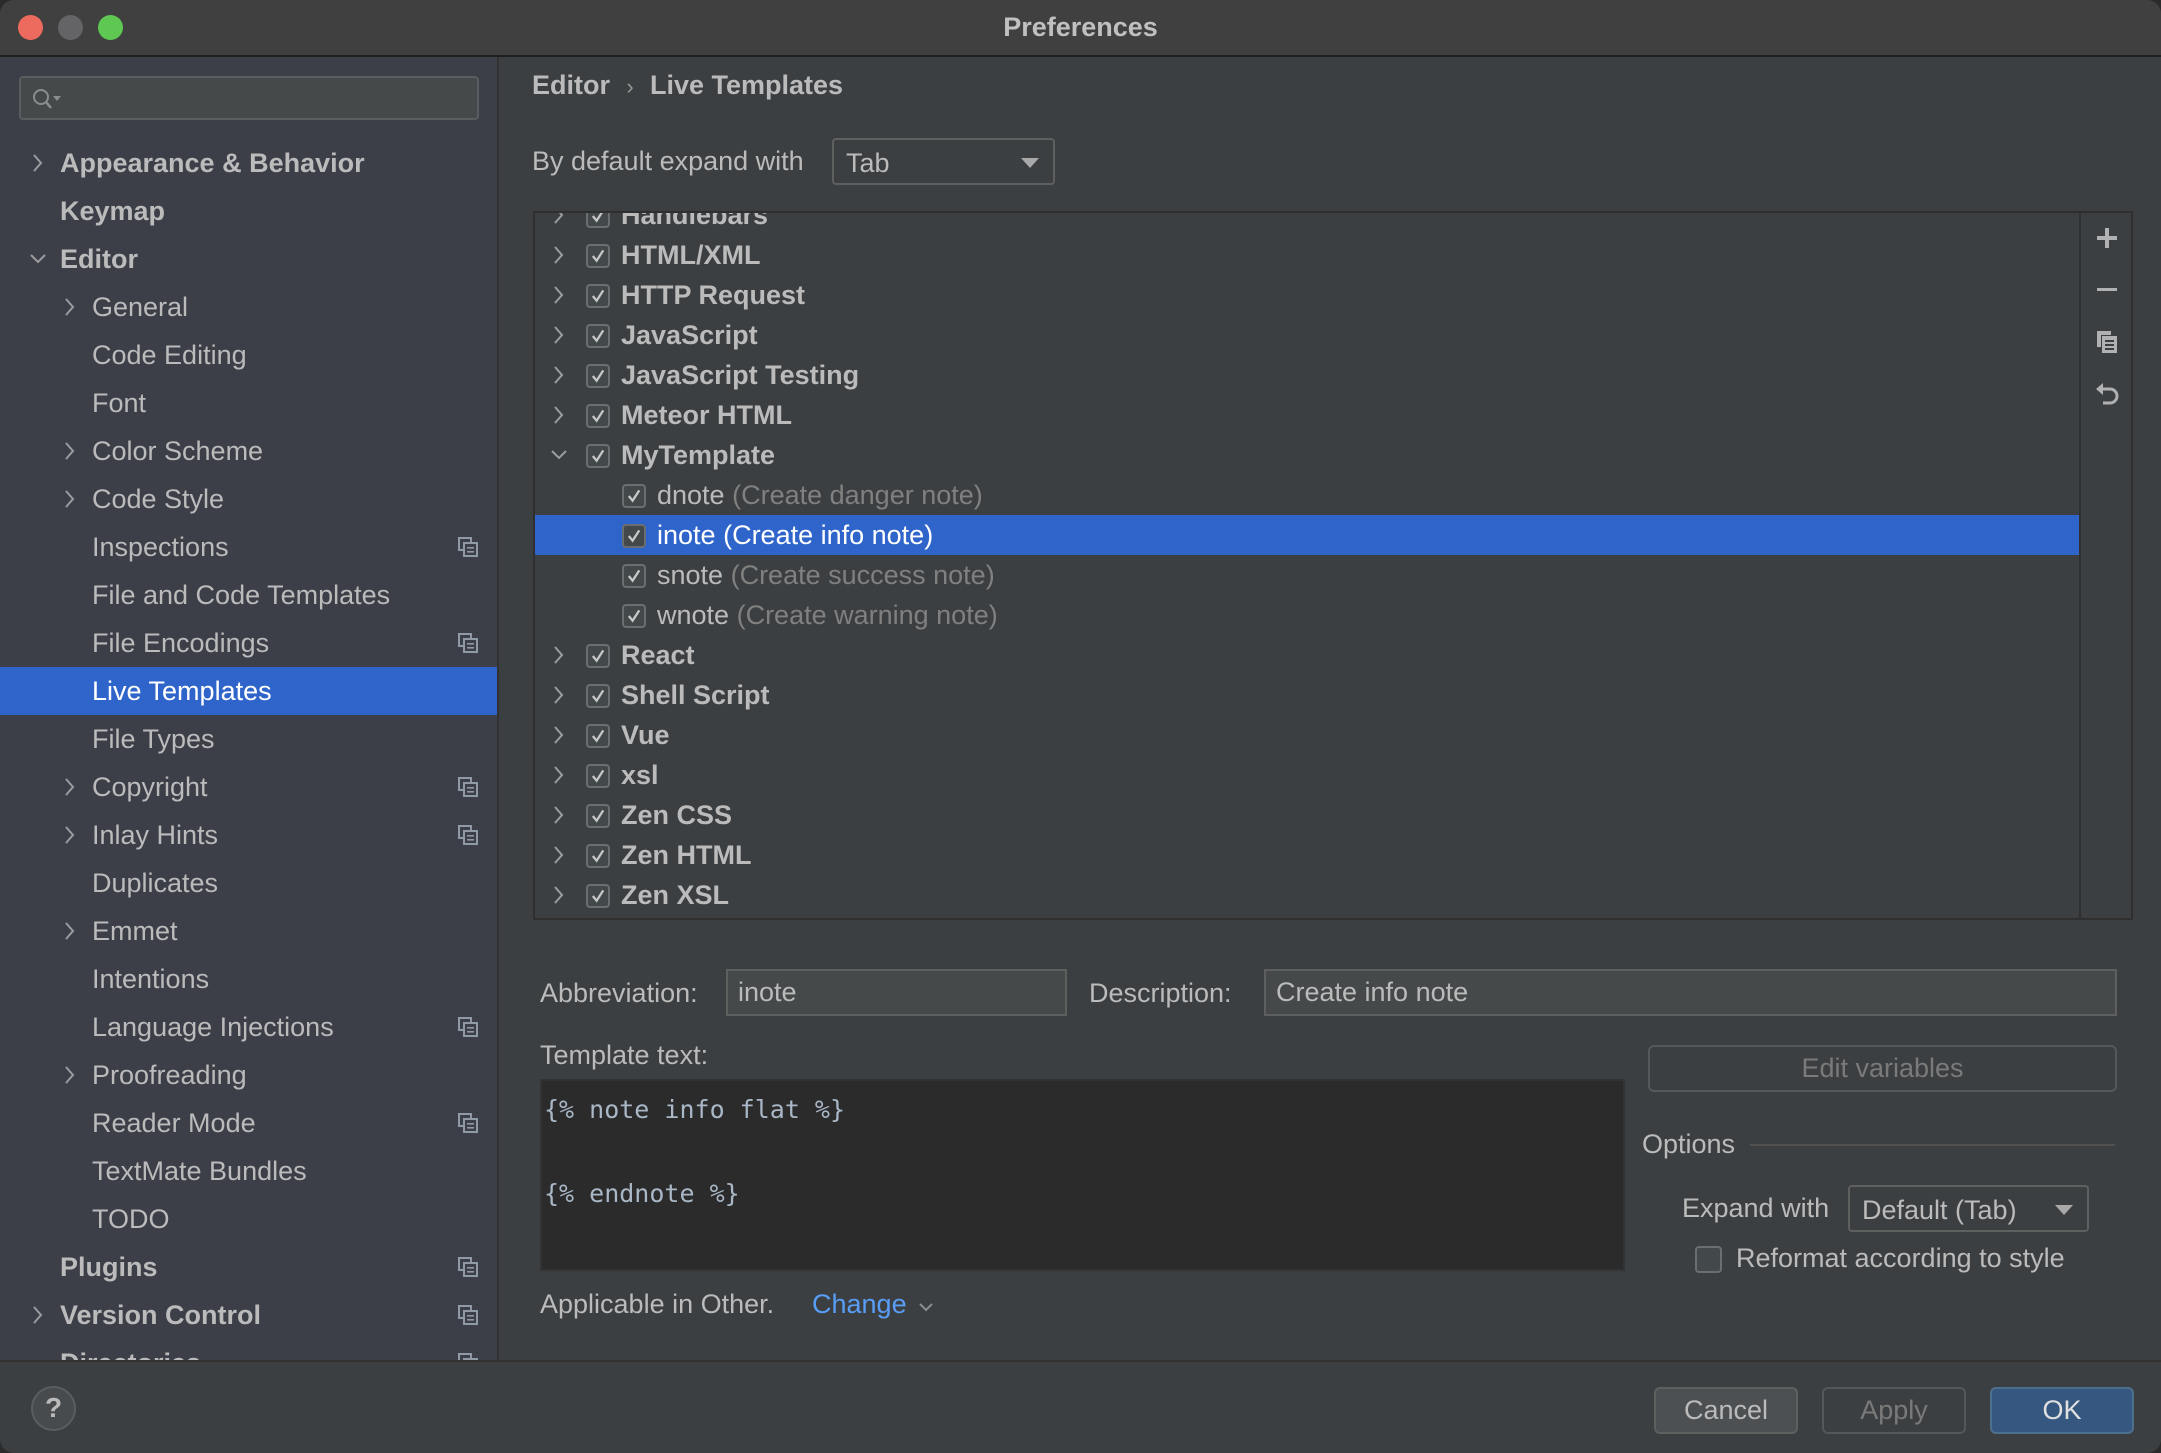 The width and height of the screenshot is (2161, 1453). Describe the element at coordinates (1690, 992) in the screenshot. I see `description-input: Create info note` at that location.